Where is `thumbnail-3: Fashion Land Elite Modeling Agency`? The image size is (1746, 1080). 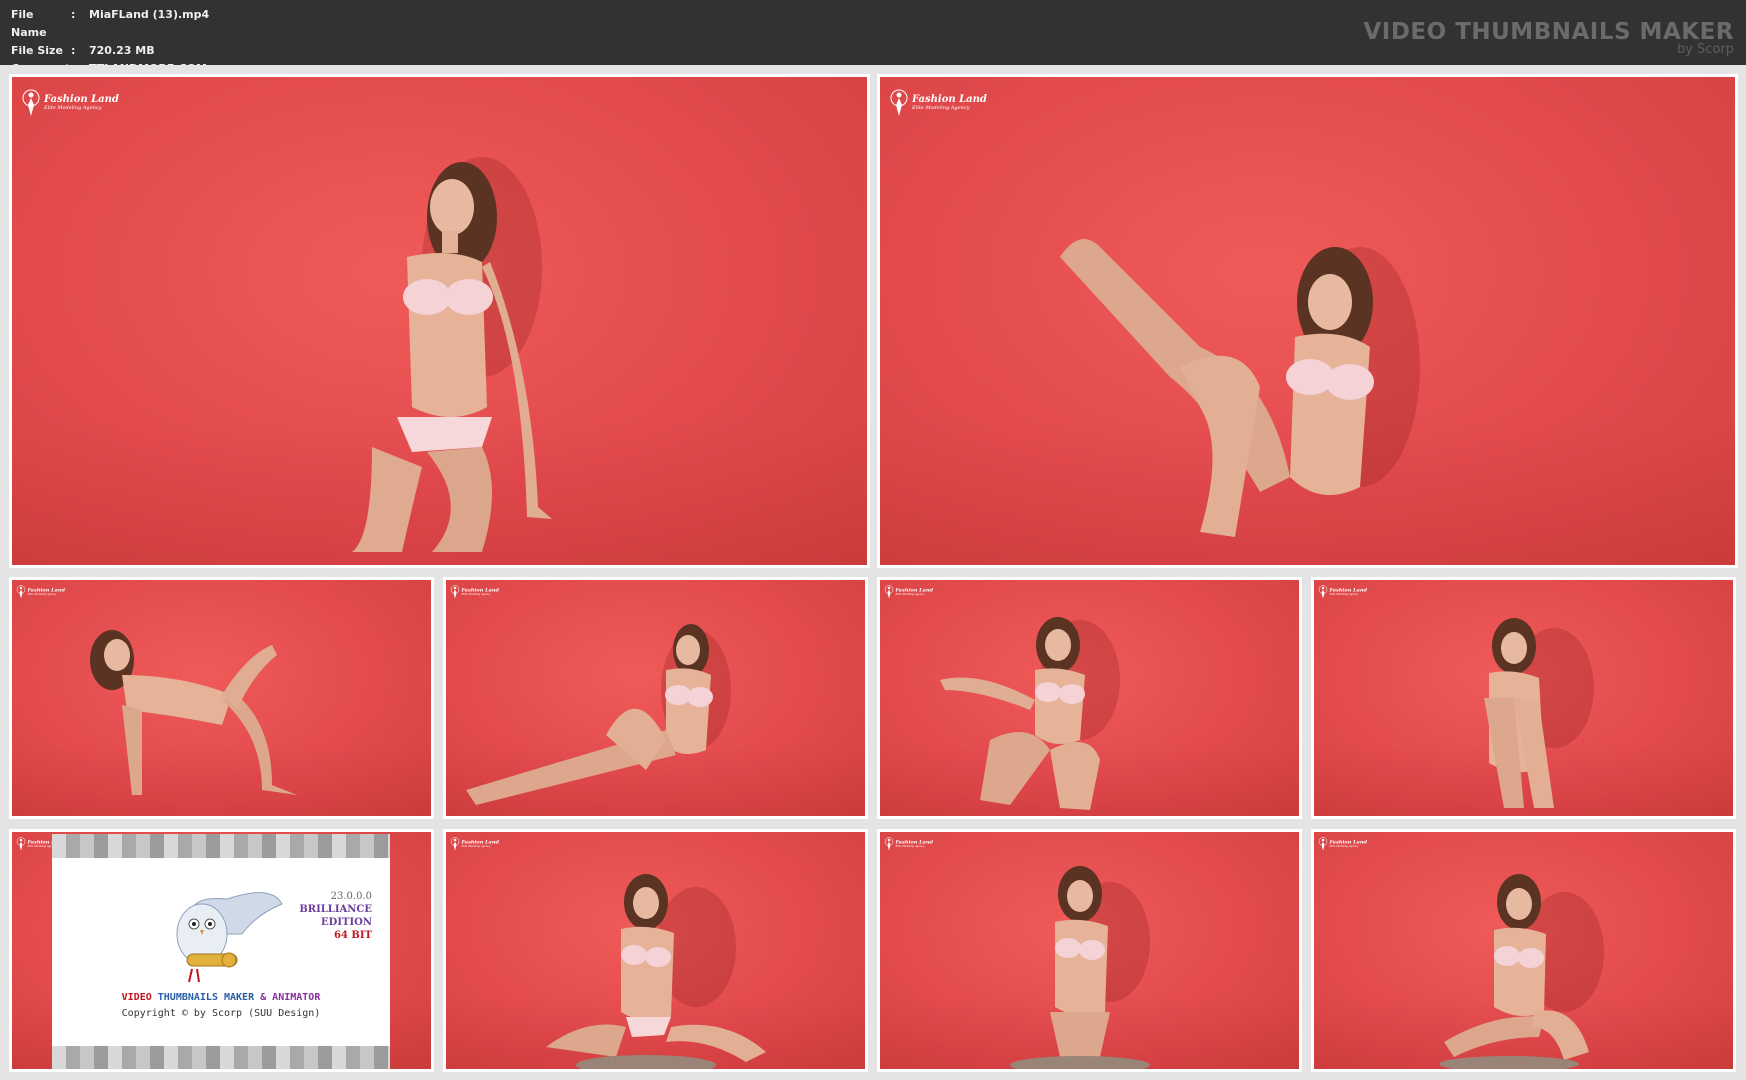 thumbnail-3: Fashion Land Elite Modeling Agency is located at coordinates (221, 698).